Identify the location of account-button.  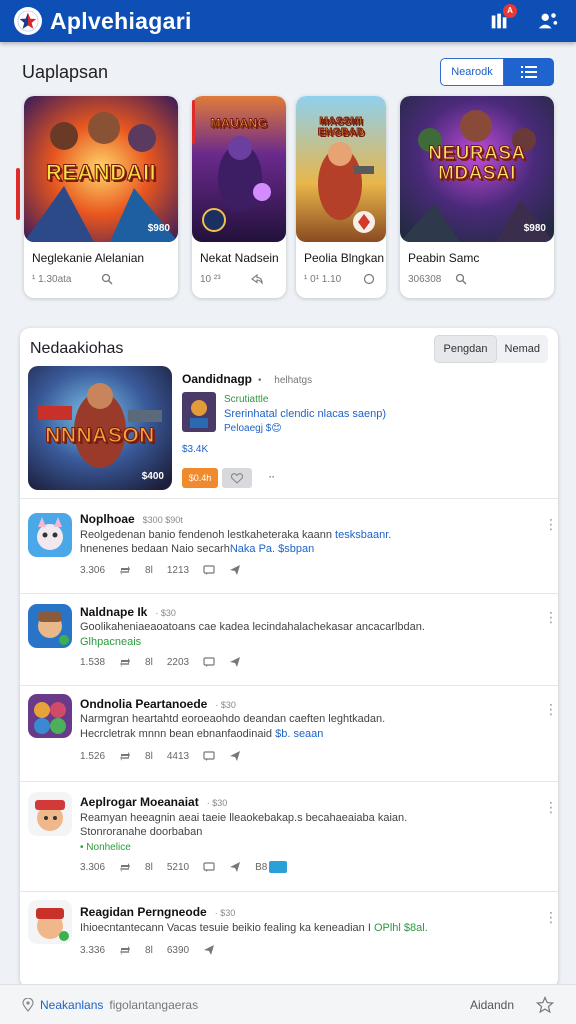
(548, 21).